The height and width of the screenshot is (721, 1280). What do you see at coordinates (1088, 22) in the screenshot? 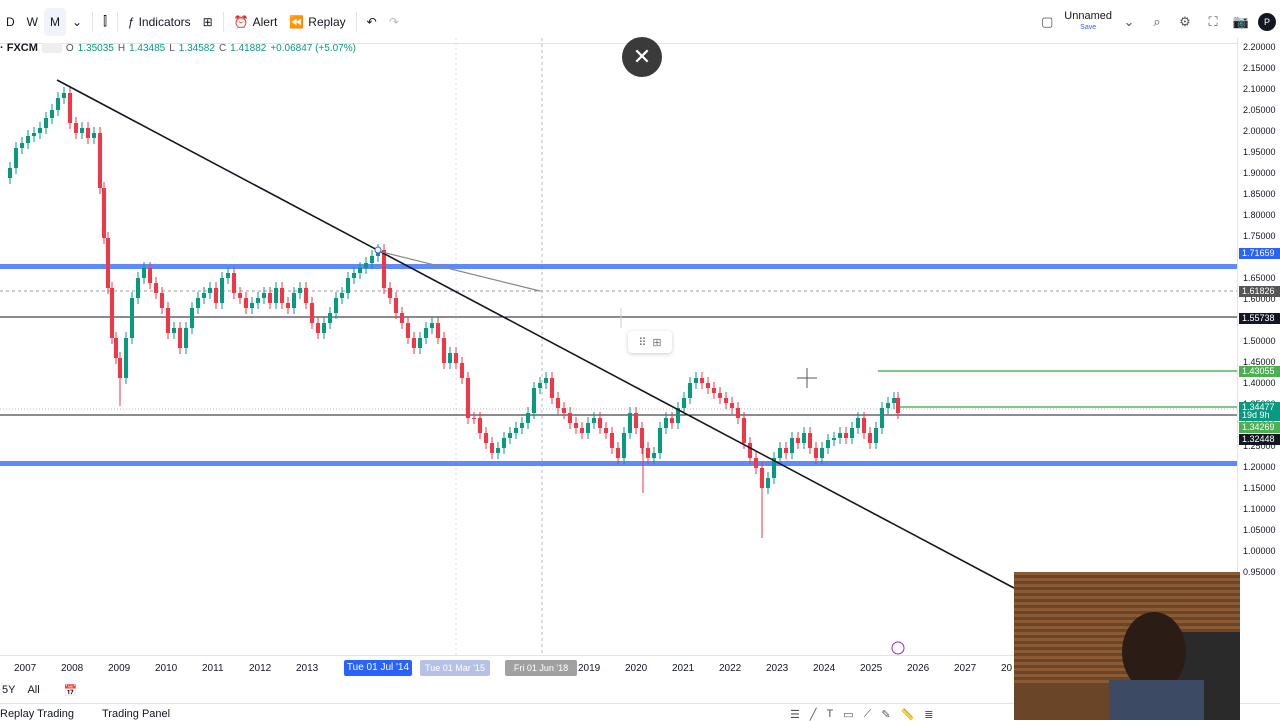
I see `layout-name: Unnamed Save` at bounding box center [1088, 22].